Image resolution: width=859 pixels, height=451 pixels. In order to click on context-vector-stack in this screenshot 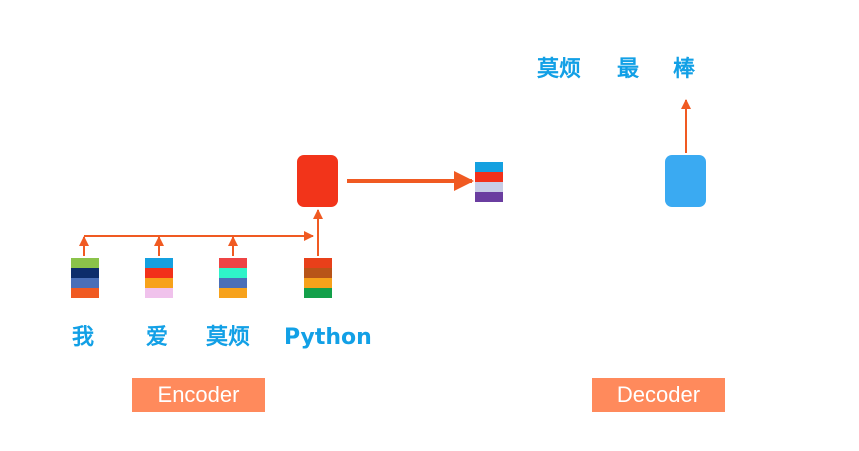, I will do `click(489, 182)`.